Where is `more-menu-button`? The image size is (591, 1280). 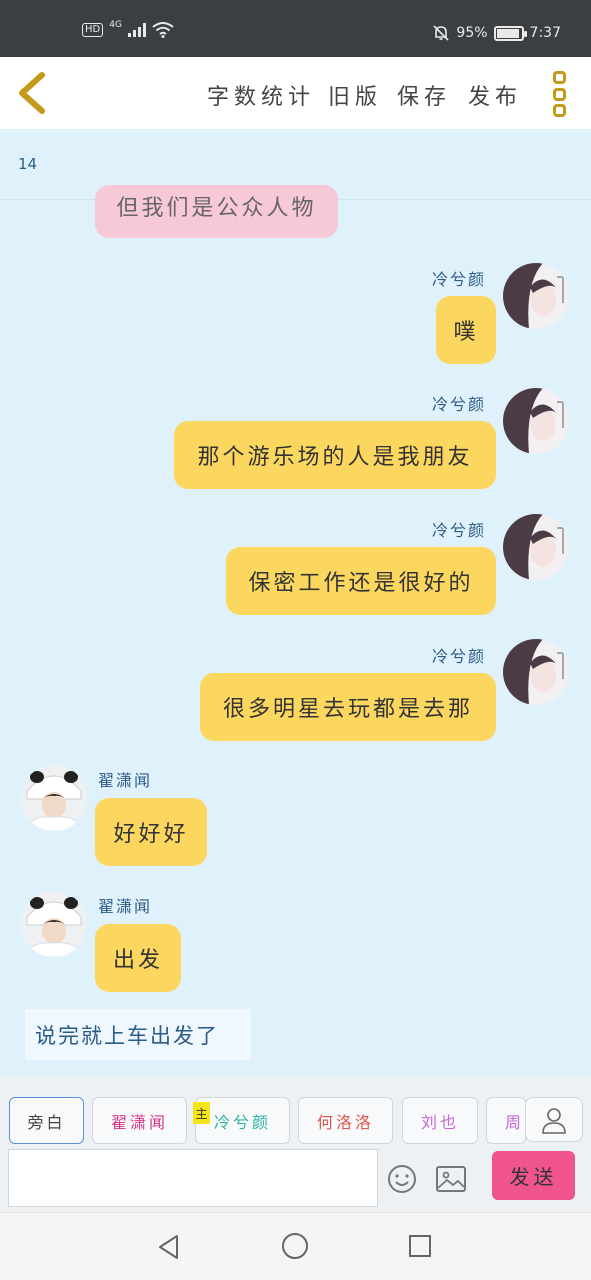 more-menu-button is located at coordinates (559, 94).